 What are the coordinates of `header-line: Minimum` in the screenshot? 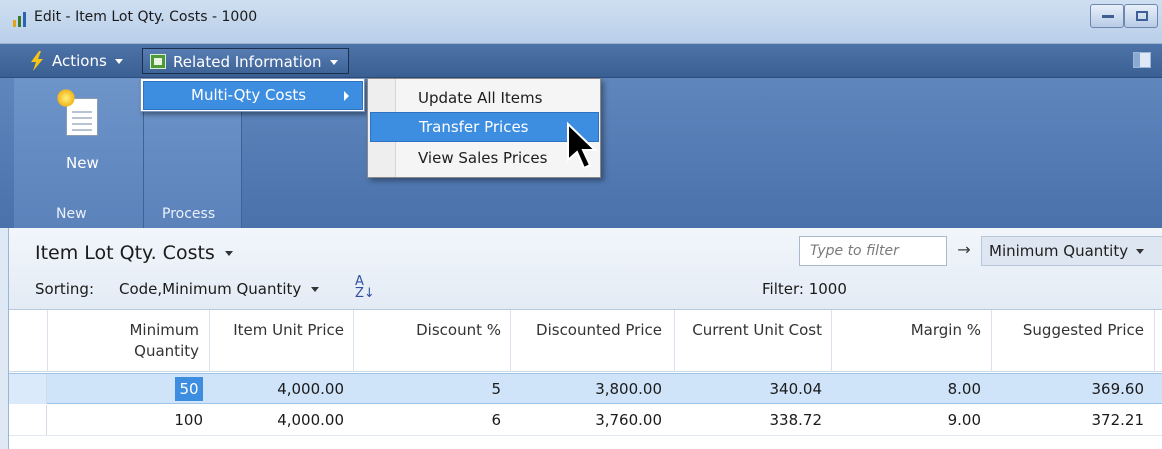 It's located at (164, 330).